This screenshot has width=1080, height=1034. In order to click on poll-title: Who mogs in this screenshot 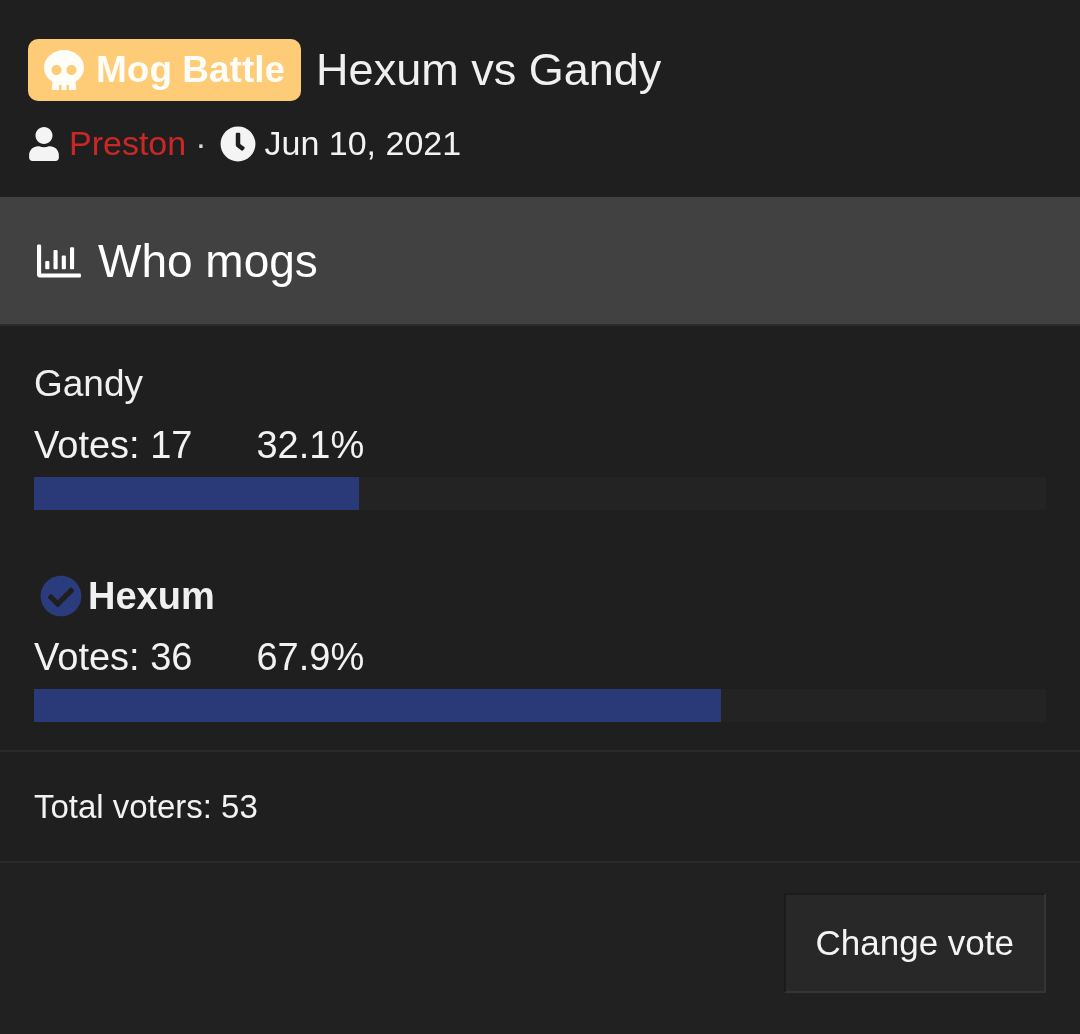, I will do `click(208, 260)`.